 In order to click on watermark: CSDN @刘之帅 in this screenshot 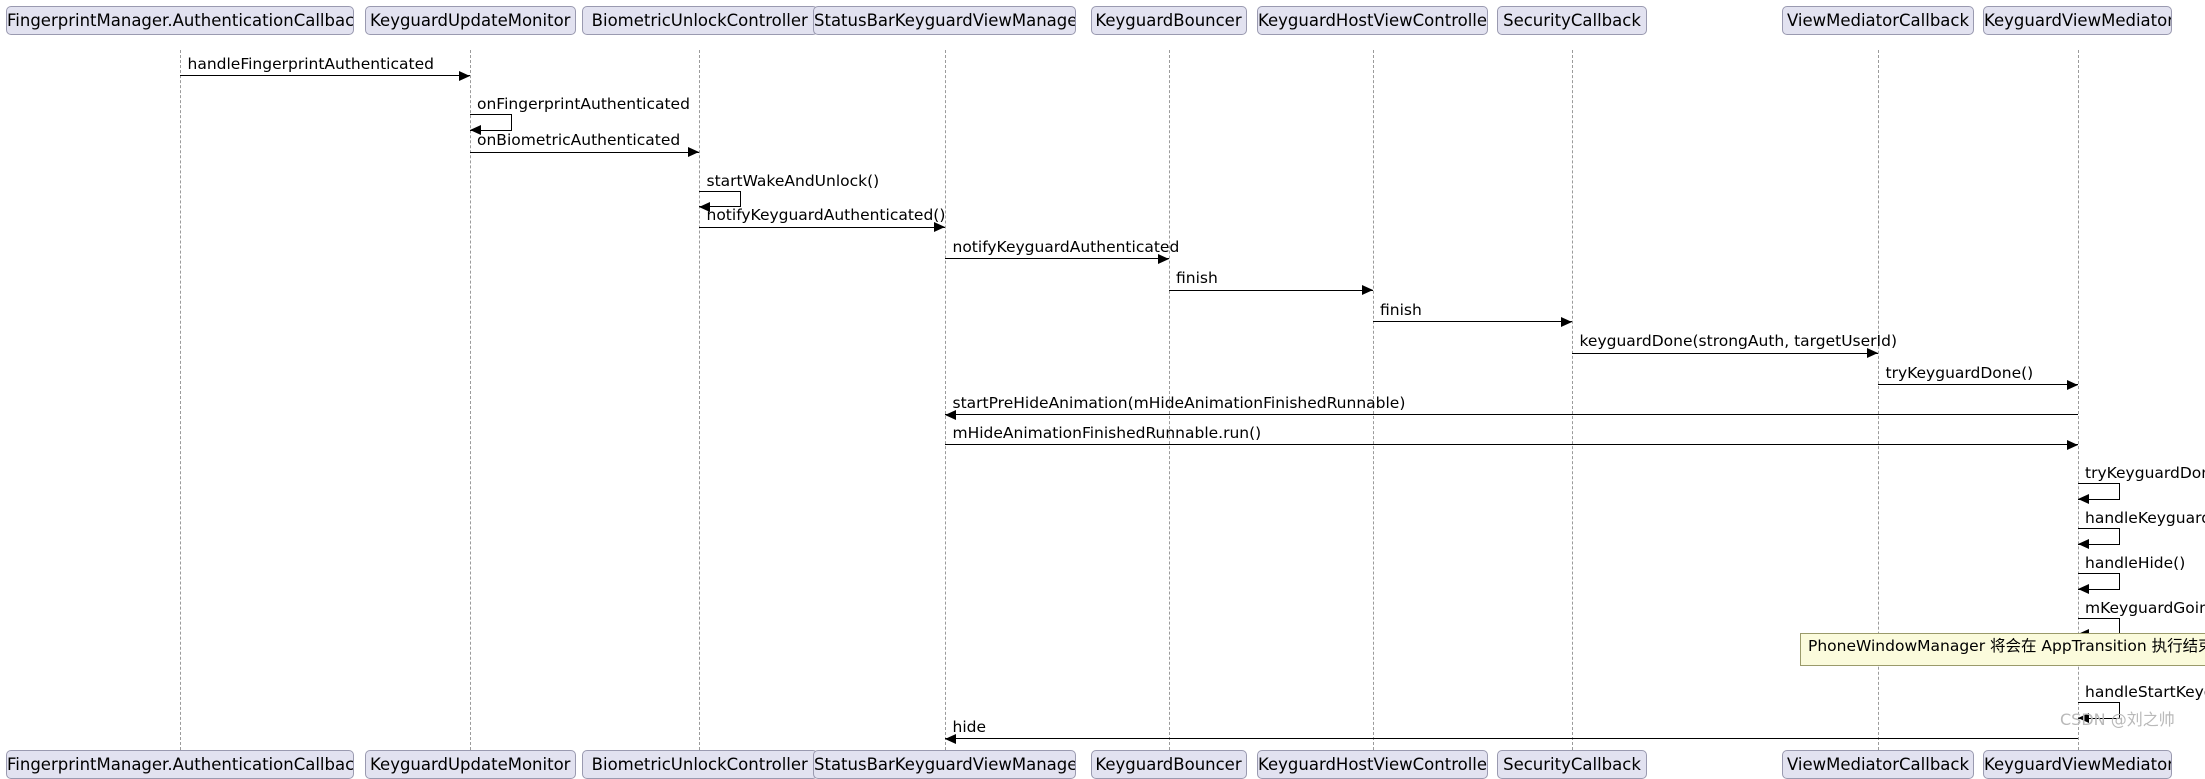, I will do `click(2117, 719)`.